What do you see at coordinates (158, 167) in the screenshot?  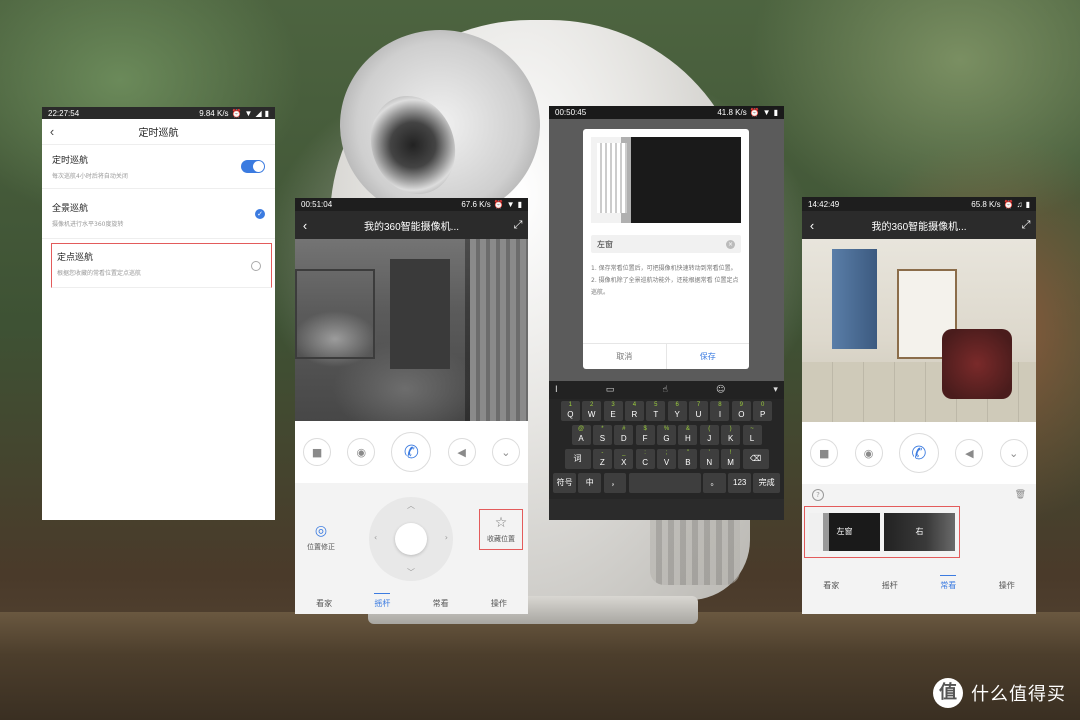 I see `row-timed-cruise: 定时巡航 每次巡航4小时后将自动关闭` at bounding box center [158, 167].